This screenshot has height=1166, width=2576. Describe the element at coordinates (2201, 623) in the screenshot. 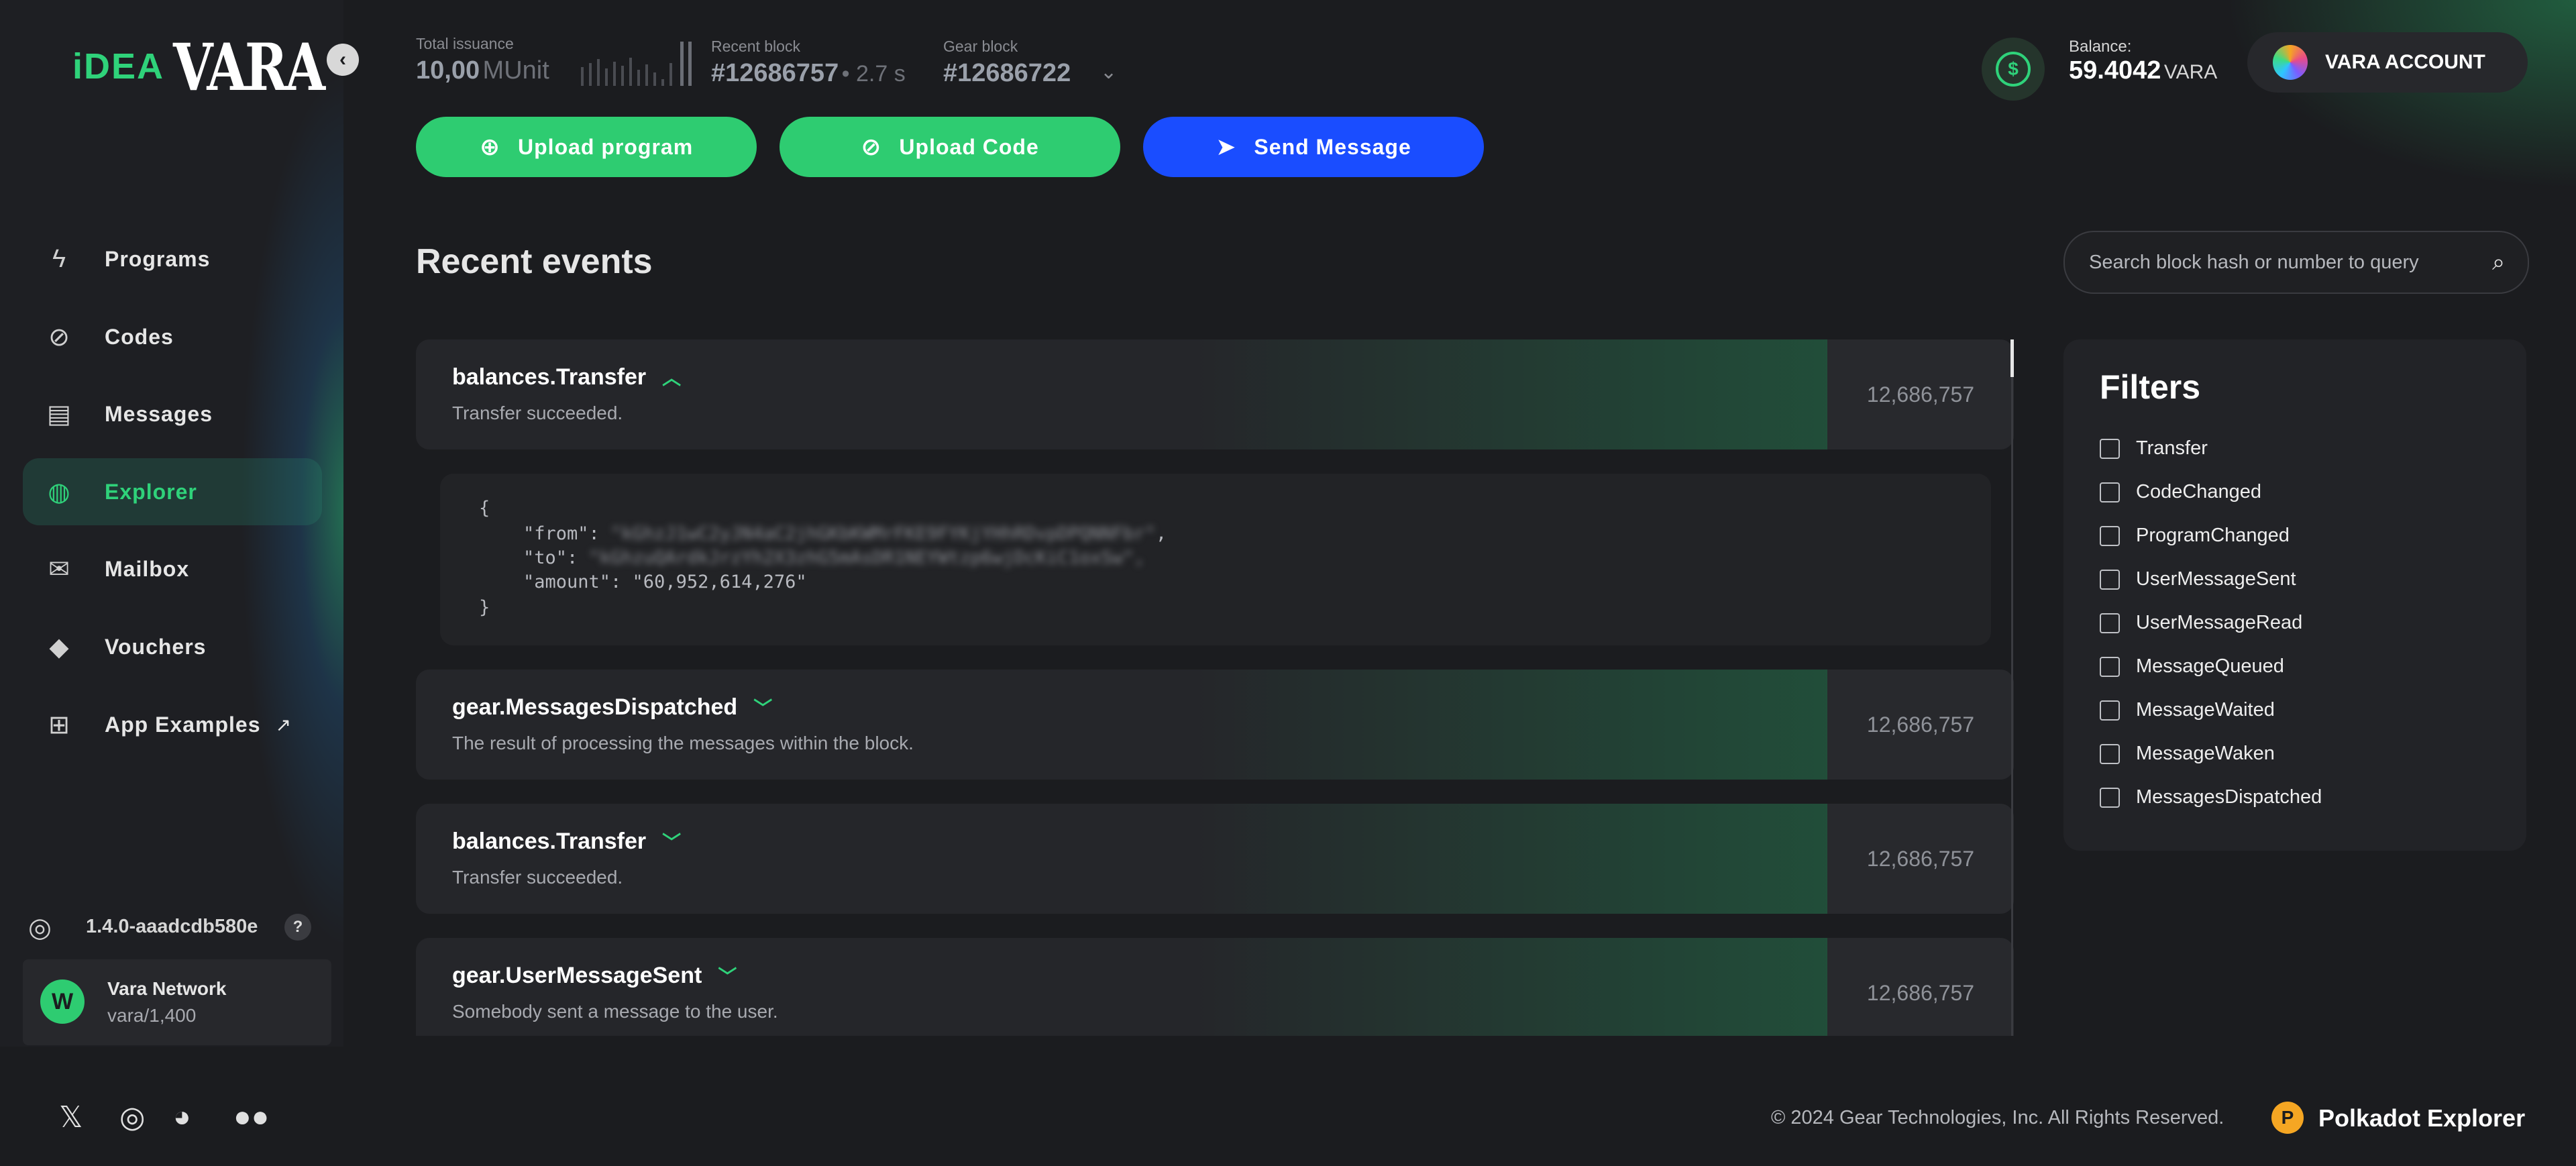

I see `filter-user-message-read: UserMessageRead` at that location.